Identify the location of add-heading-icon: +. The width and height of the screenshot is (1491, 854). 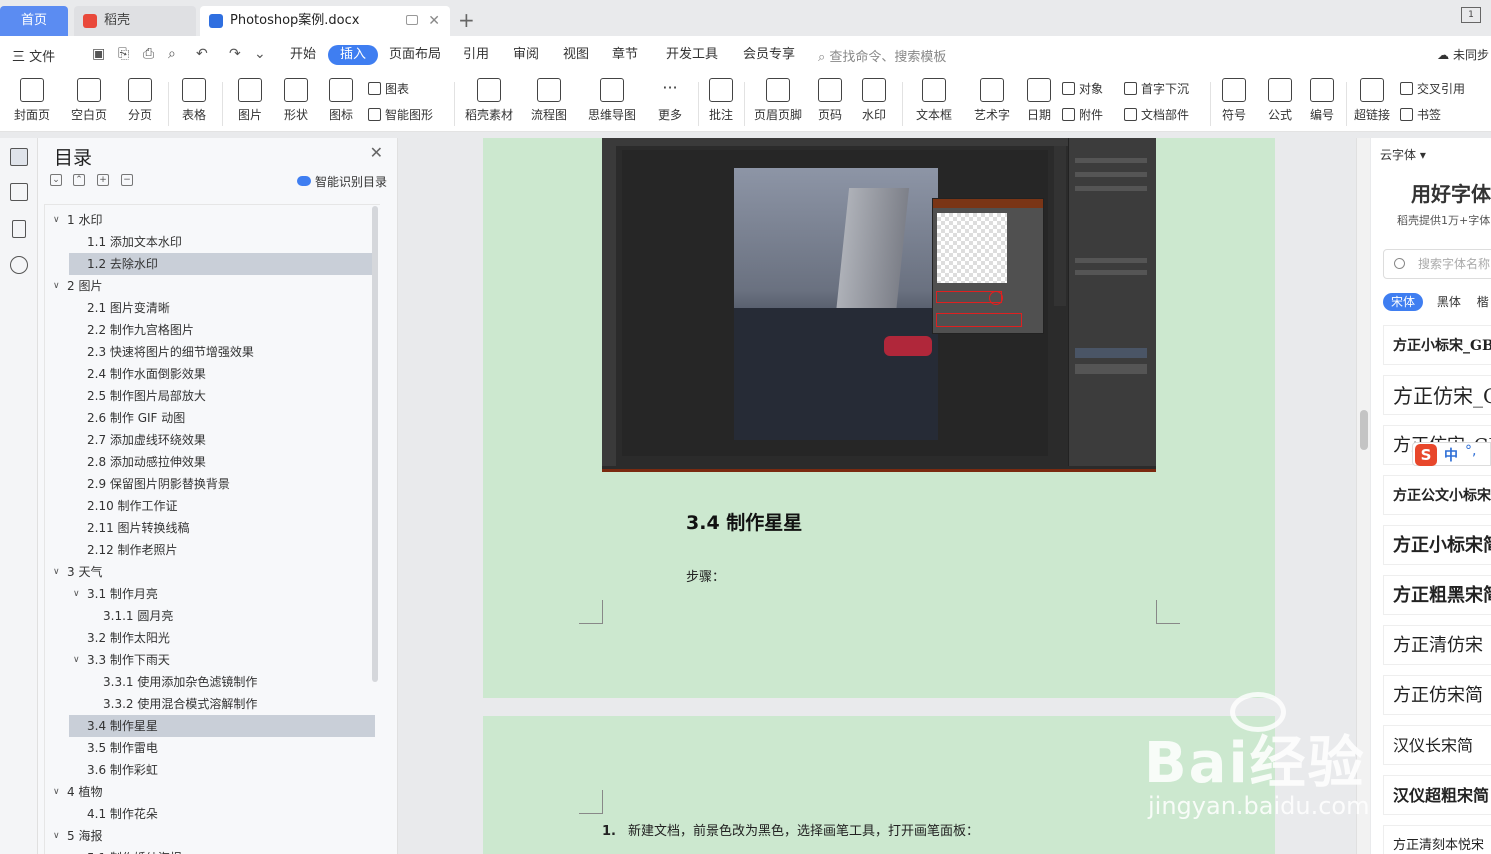
(103, 180).